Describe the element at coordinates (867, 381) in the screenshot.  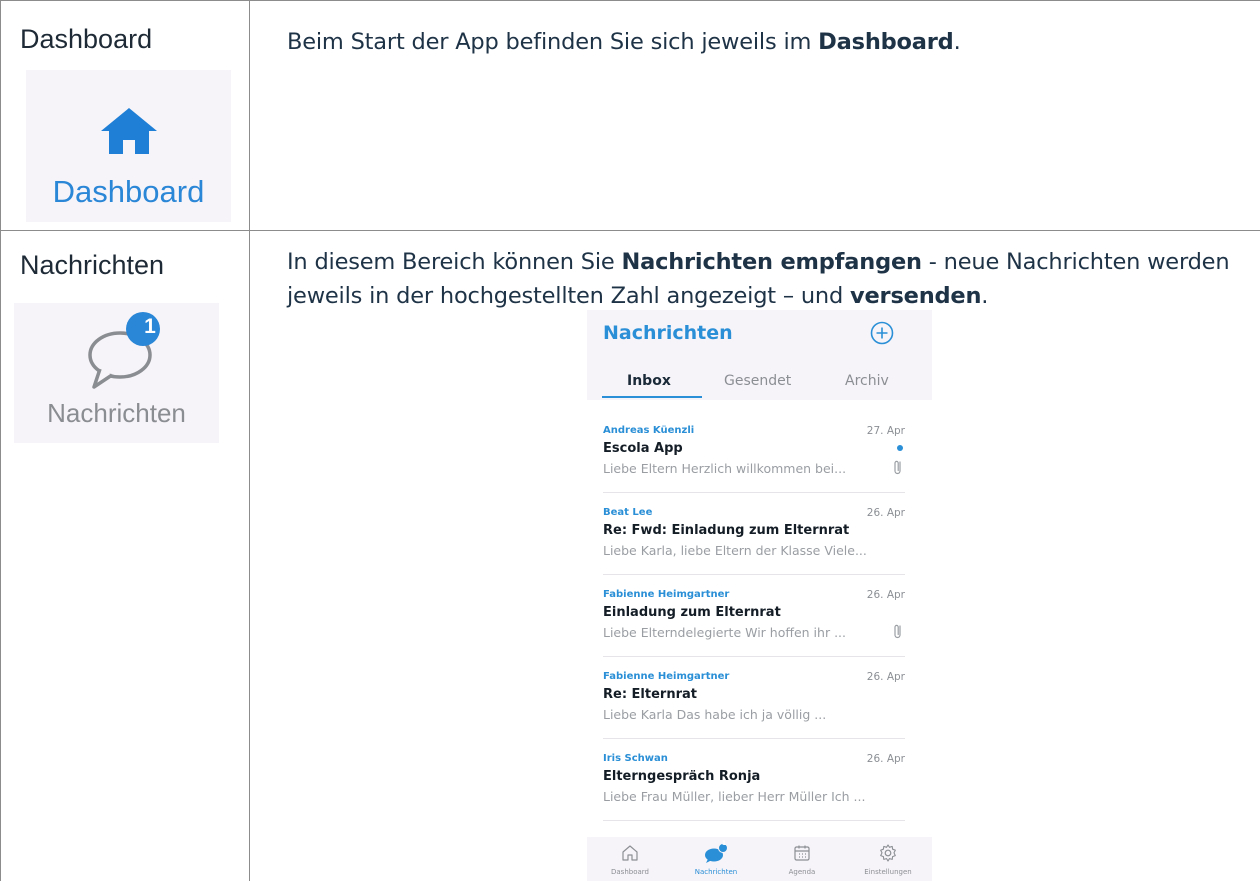
I see `tab-archiv: Archiv` at that location.